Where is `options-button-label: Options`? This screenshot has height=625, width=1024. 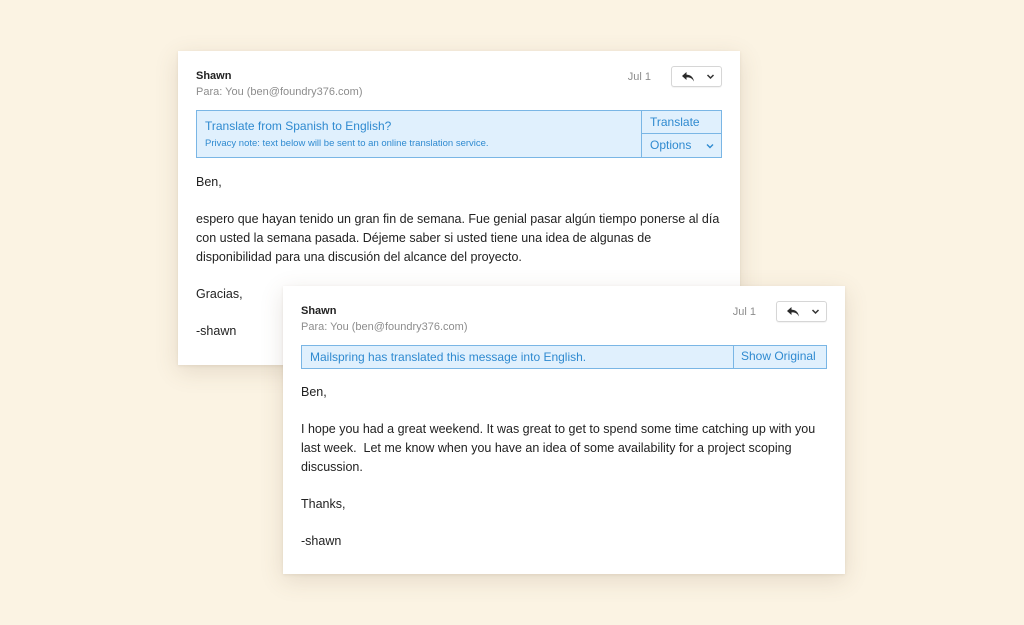
options-button-label: Options is located at coordinates (671, 145).